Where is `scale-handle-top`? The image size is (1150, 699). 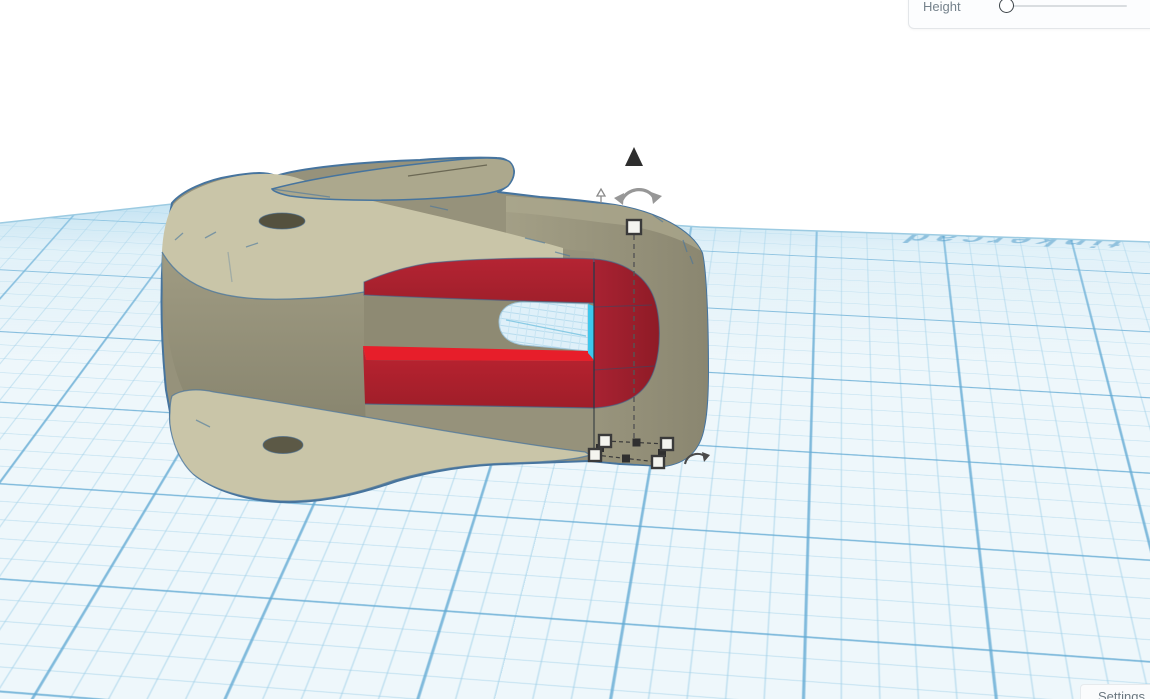
scale-handle-top is located at coordinates (634, 227).